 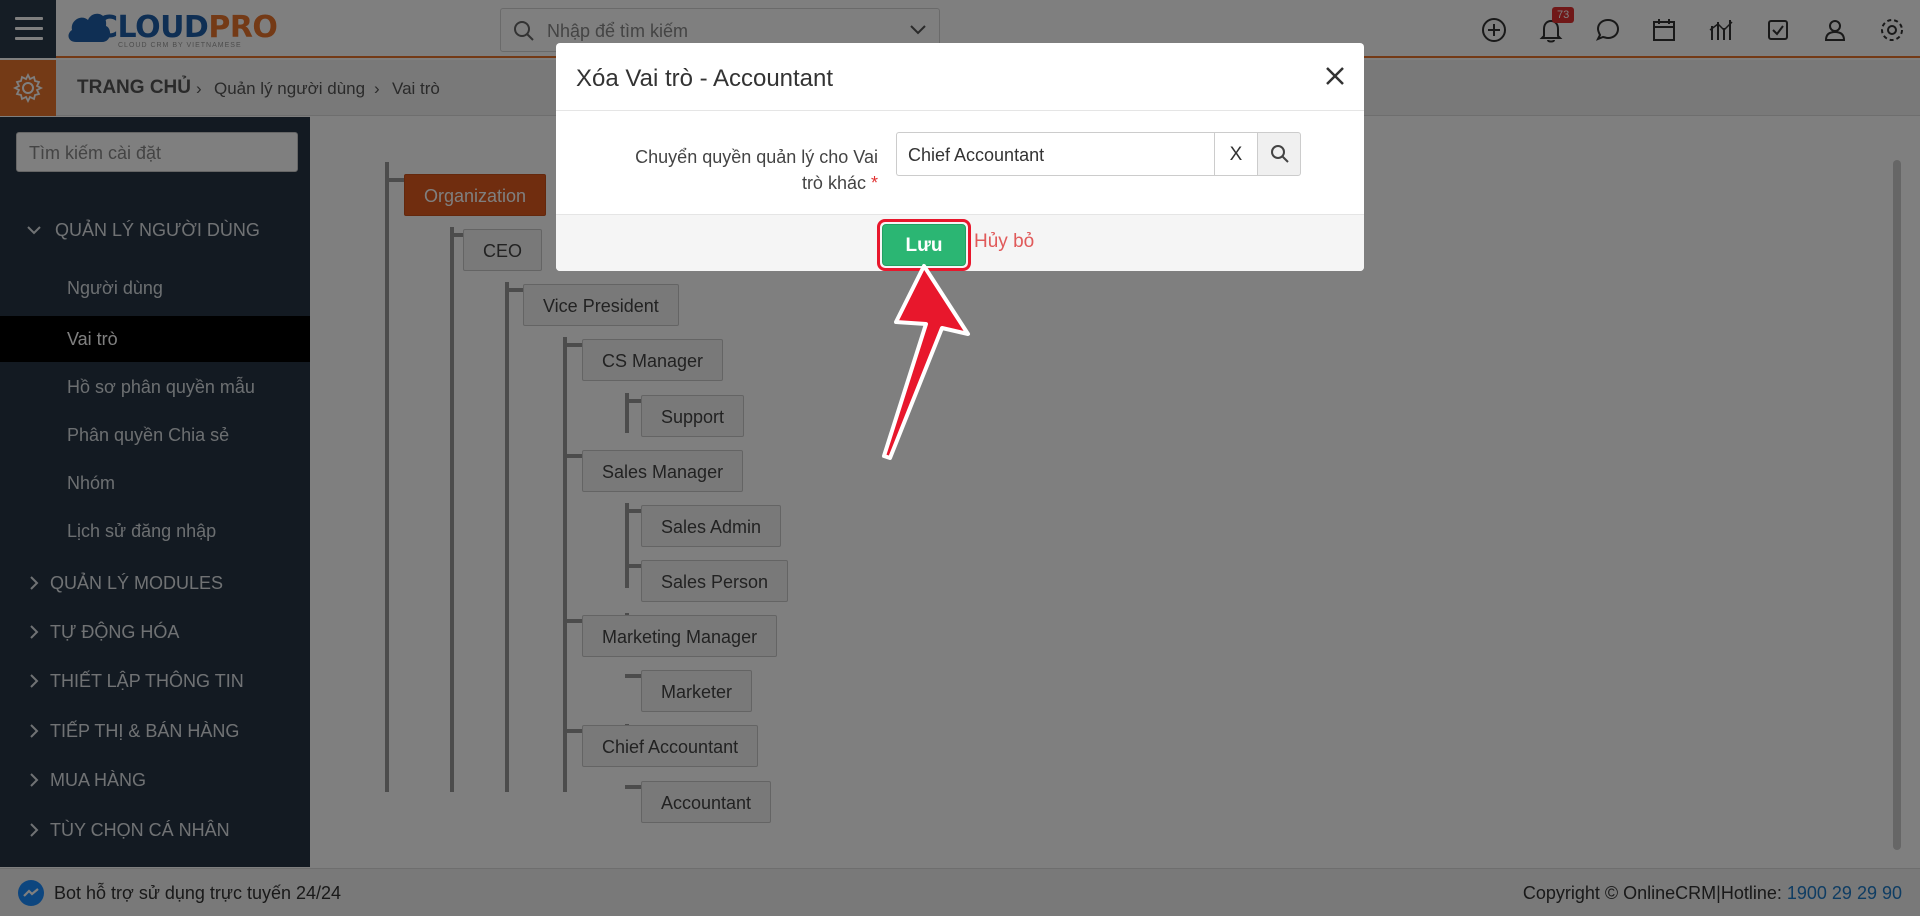 What do you see at coordinates (924, 245) in the screenshot?
I see `save-button: Lưu` at bounding box center [924, 245].